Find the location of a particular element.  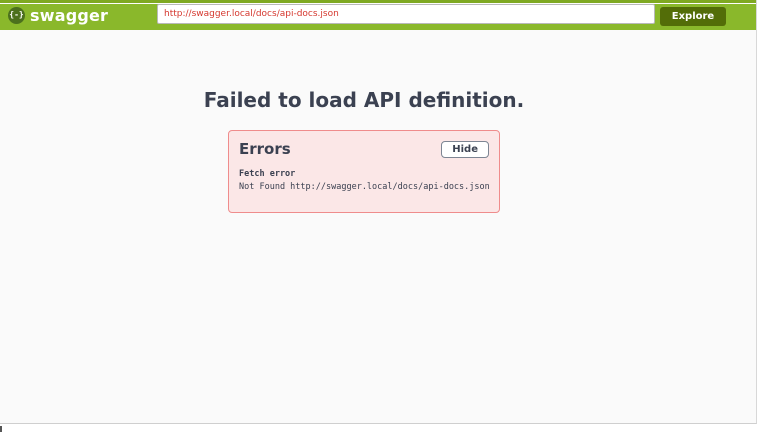

errors-panel-title: Errors is located at coordinates (265, 149).